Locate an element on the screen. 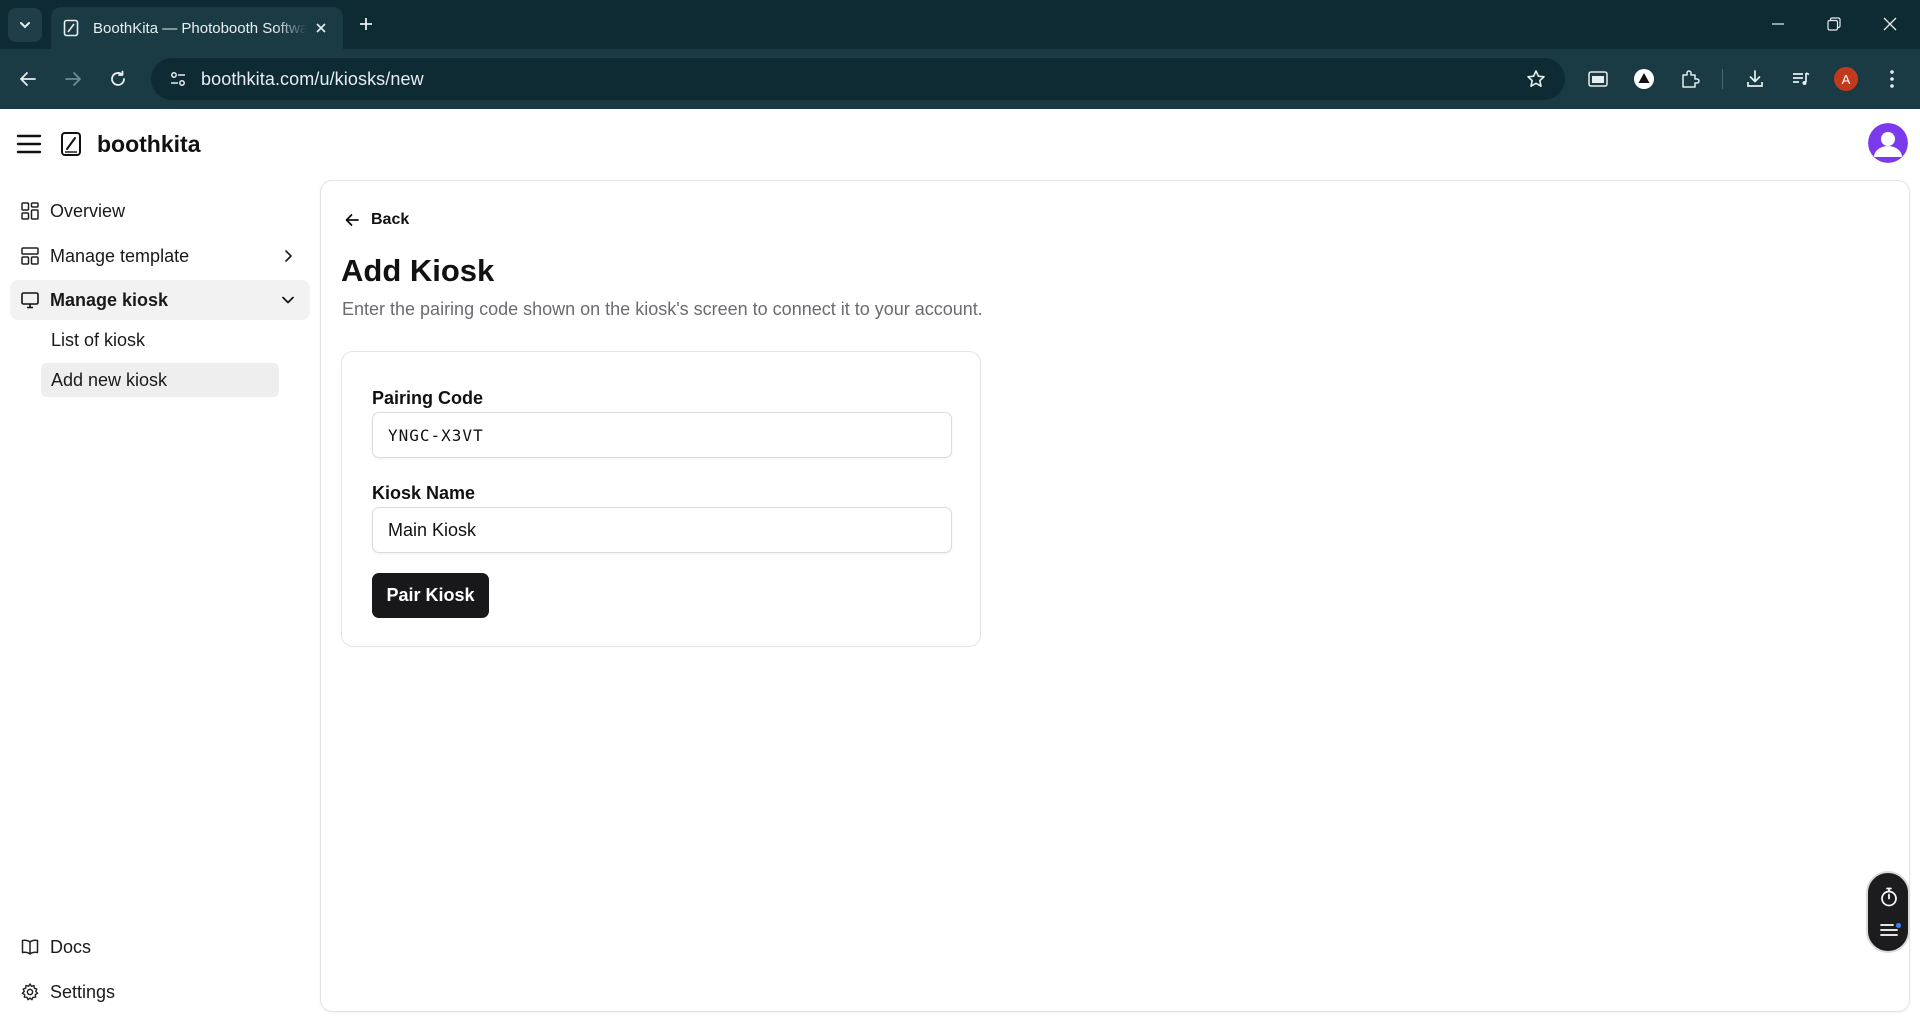 Image resolution: width=1920 pixels, height=1020 pixels. extensions-puzzle-icon is located at coordinates (1690, 79).